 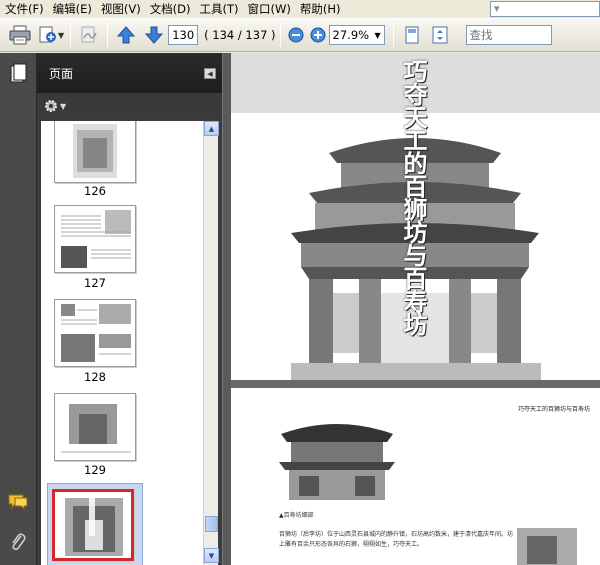 I want to click on options-button: ▼, so click(x=54, y=106).